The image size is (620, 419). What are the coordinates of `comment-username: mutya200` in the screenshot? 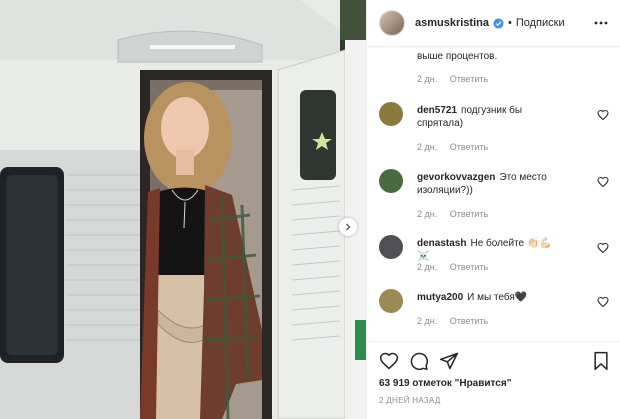 It's located at (440, 297).